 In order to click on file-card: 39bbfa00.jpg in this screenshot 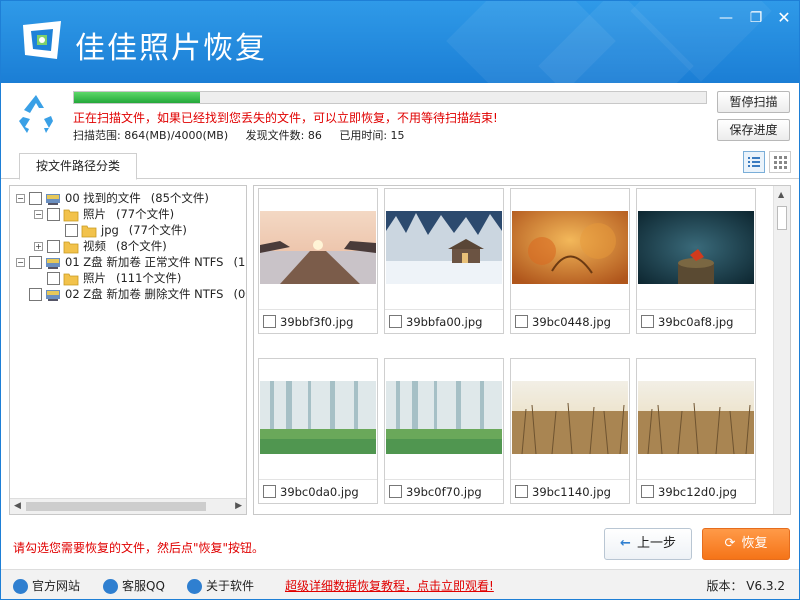, I will do `click(444, 261)`.